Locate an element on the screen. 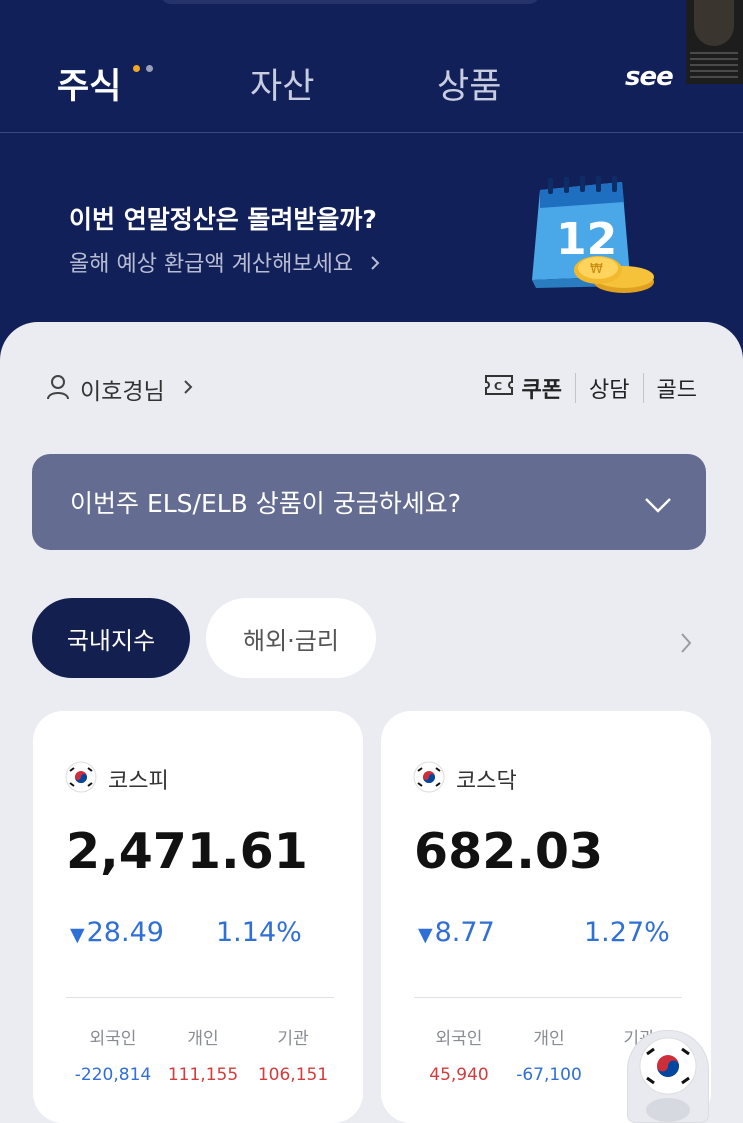  investor-individual: 개인 111,155 is located at coordinates (203, 1057).